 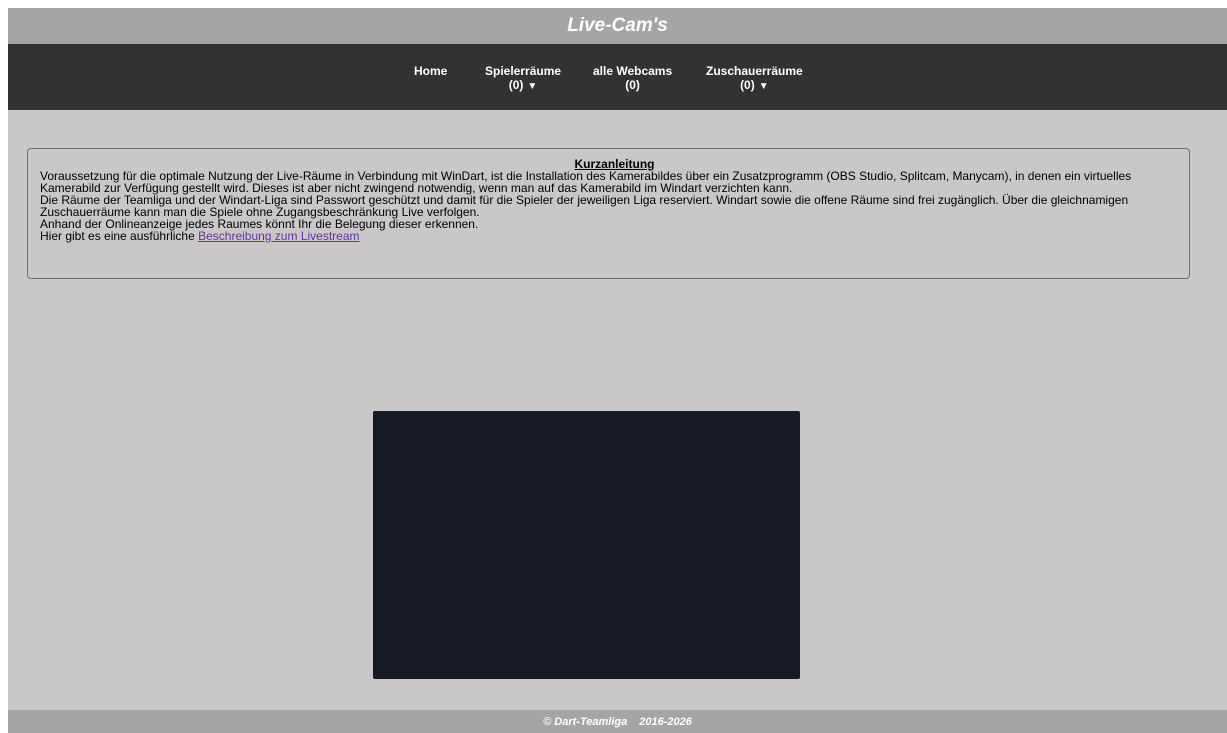 I want to click on nav-home: Home, so click(x=430, y=71).